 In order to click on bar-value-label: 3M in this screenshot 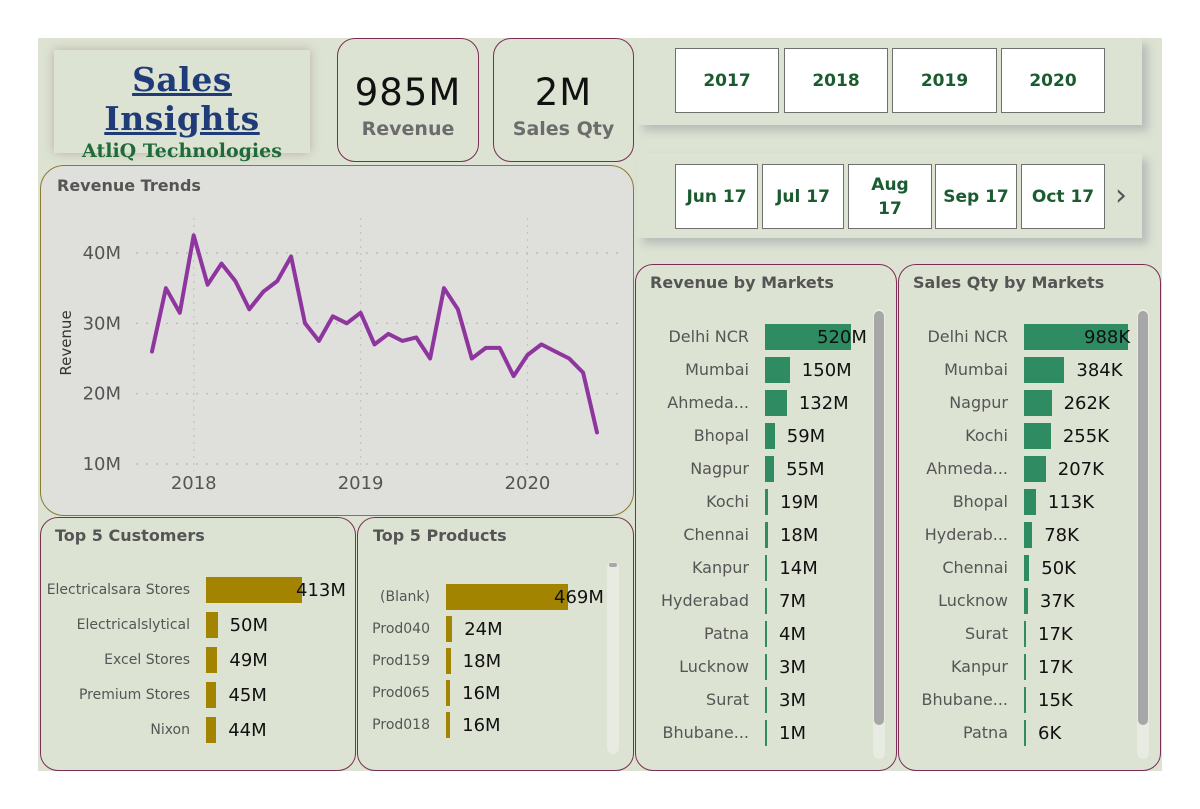, I will do `click(792, 667)`.